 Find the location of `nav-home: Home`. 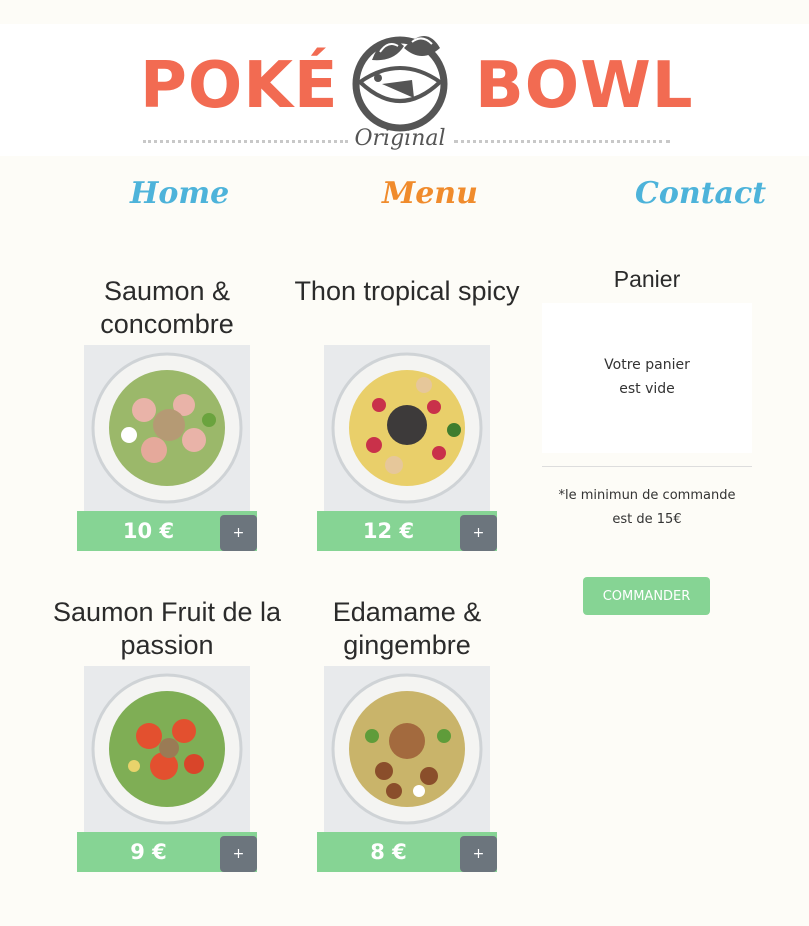

nav-home: Home is located at coordinates (179, 194).